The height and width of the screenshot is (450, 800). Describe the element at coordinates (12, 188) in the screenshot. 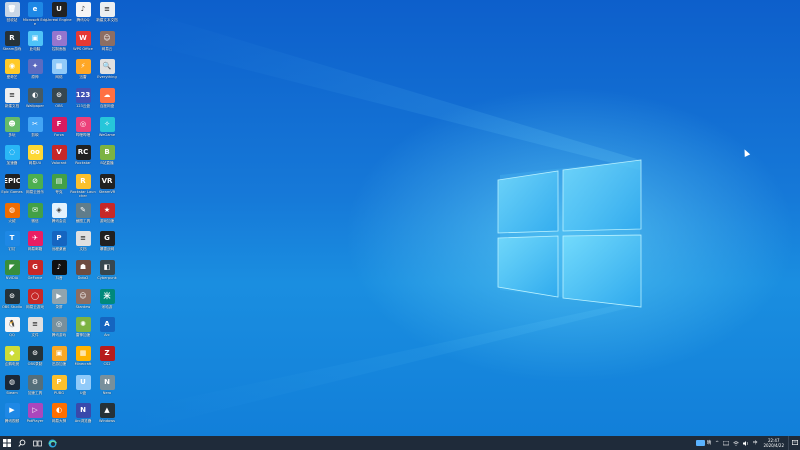

I see `desktop-icon: EPIC Epic Games` at that location.